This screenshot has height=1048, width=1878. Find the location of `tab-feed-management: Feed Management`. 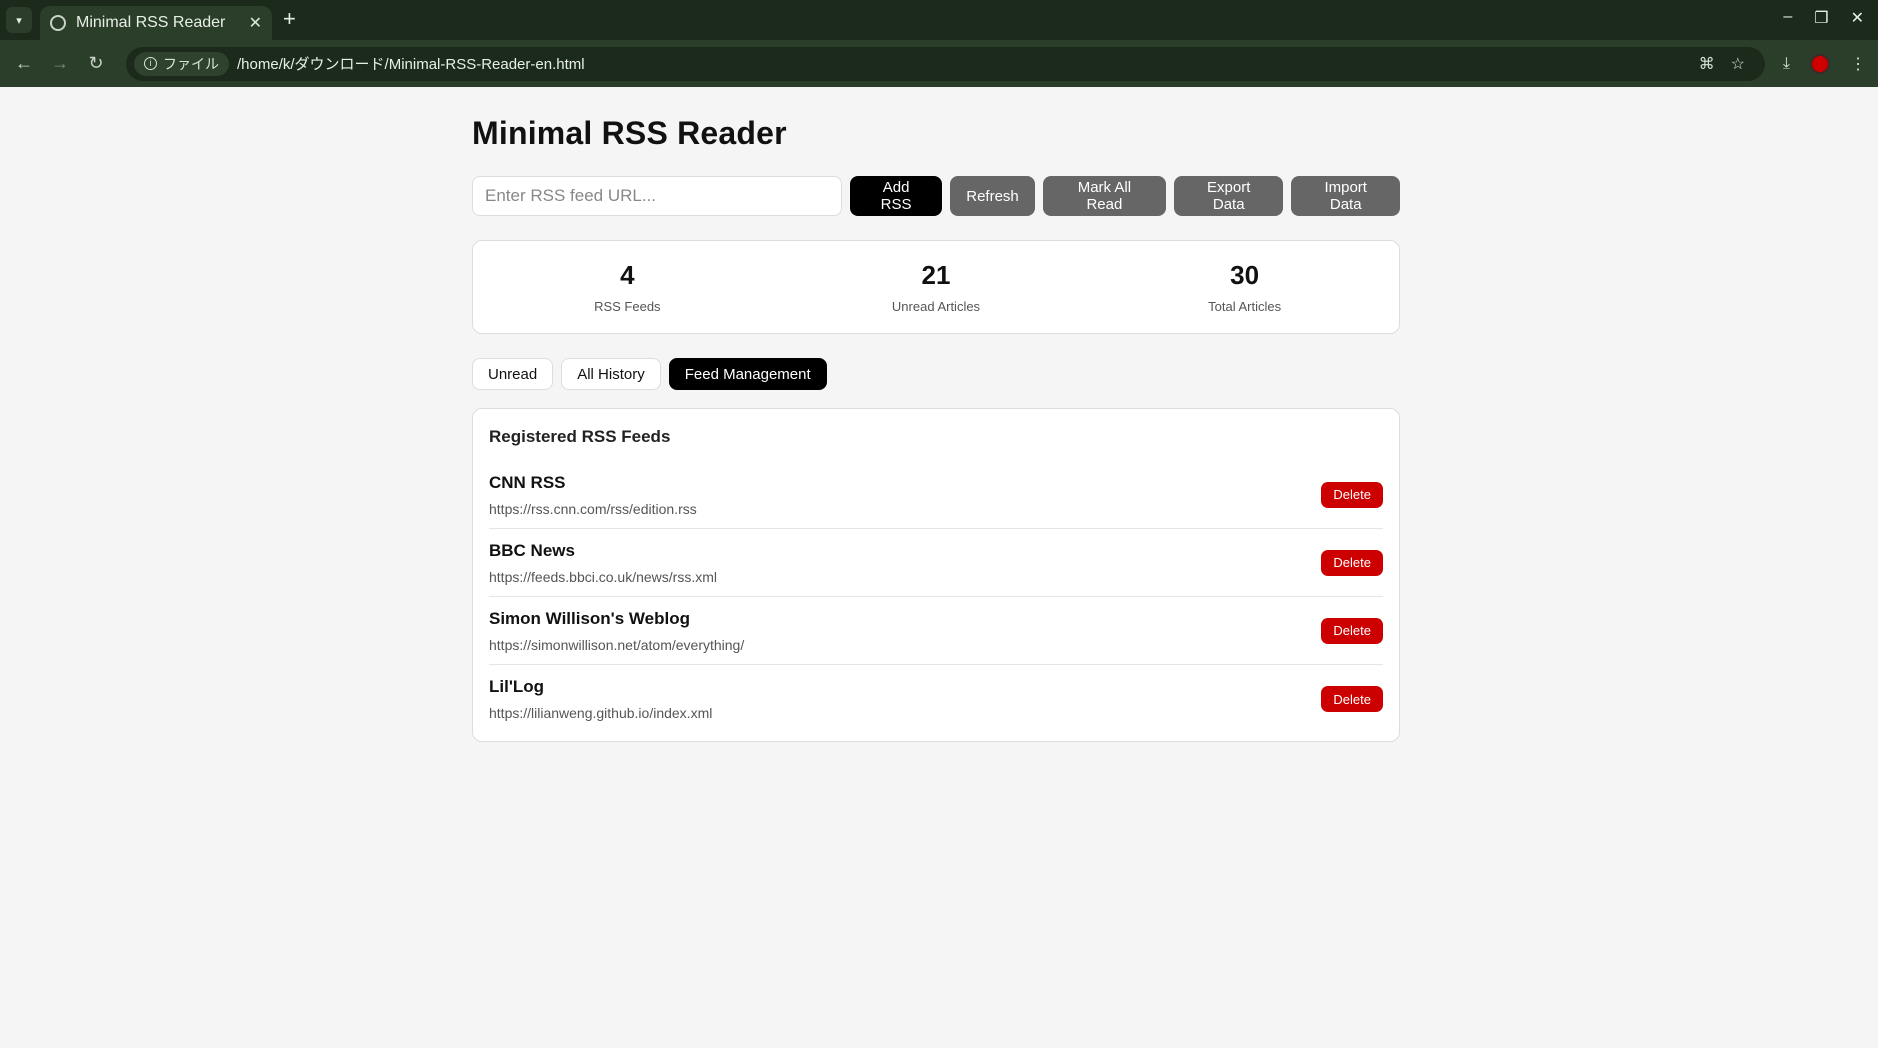

tab-feed-management: Feed Management is located at coordinates (747, 374).